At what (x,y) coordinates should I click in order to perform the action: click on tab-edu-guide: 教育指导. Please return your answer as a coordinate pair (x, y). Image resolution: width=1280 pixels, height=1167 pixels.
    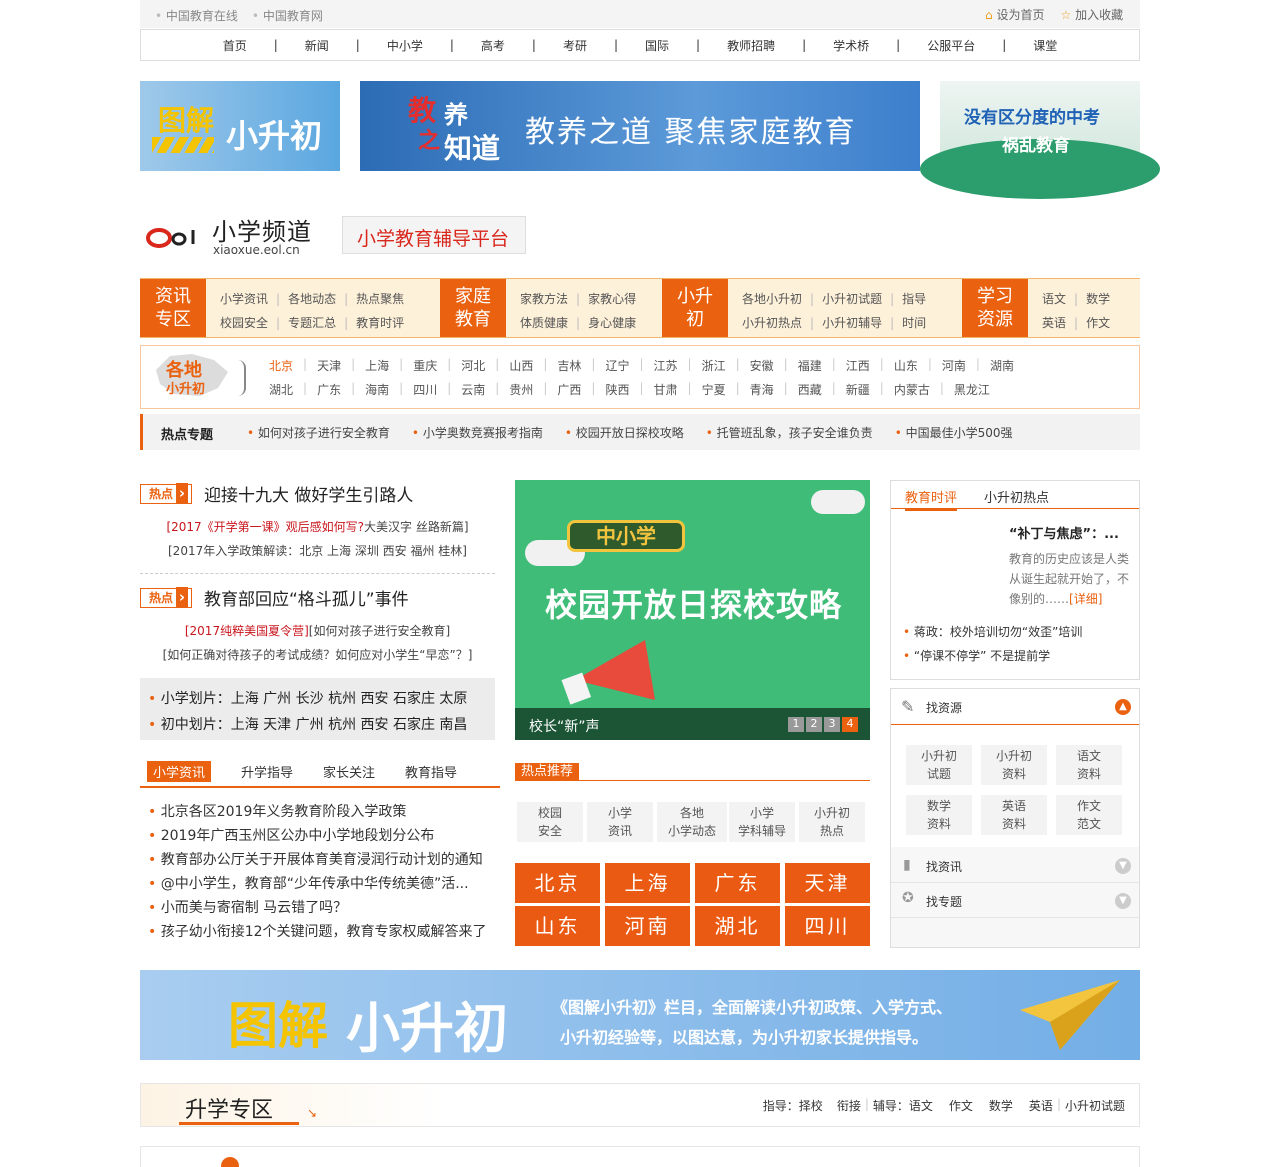
    Looking at the image, I should click on (431, 771).